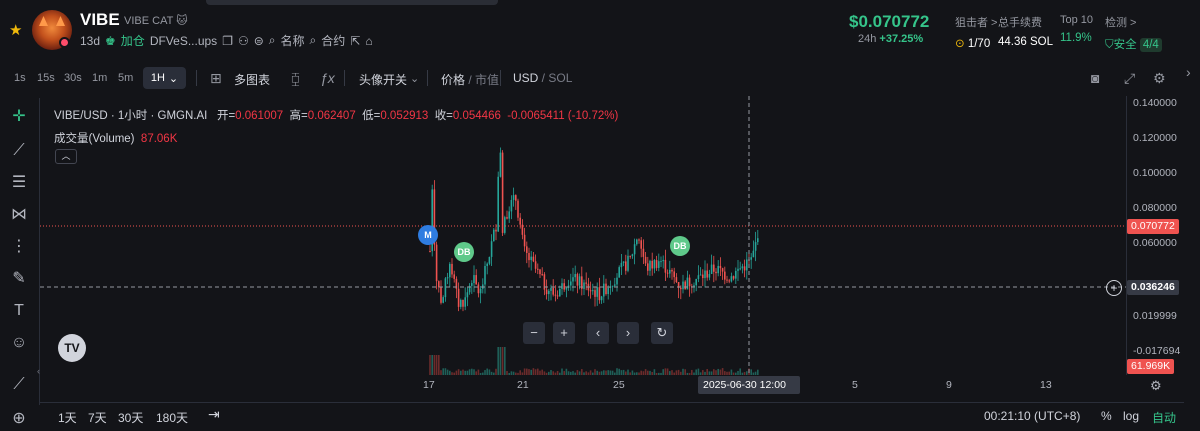 The width and height of the screenshot is (1200, 431). What do you see at coordinates (19, 311) in the screenshot?
I see `text-icon: T` at bounding box center [19, 311].